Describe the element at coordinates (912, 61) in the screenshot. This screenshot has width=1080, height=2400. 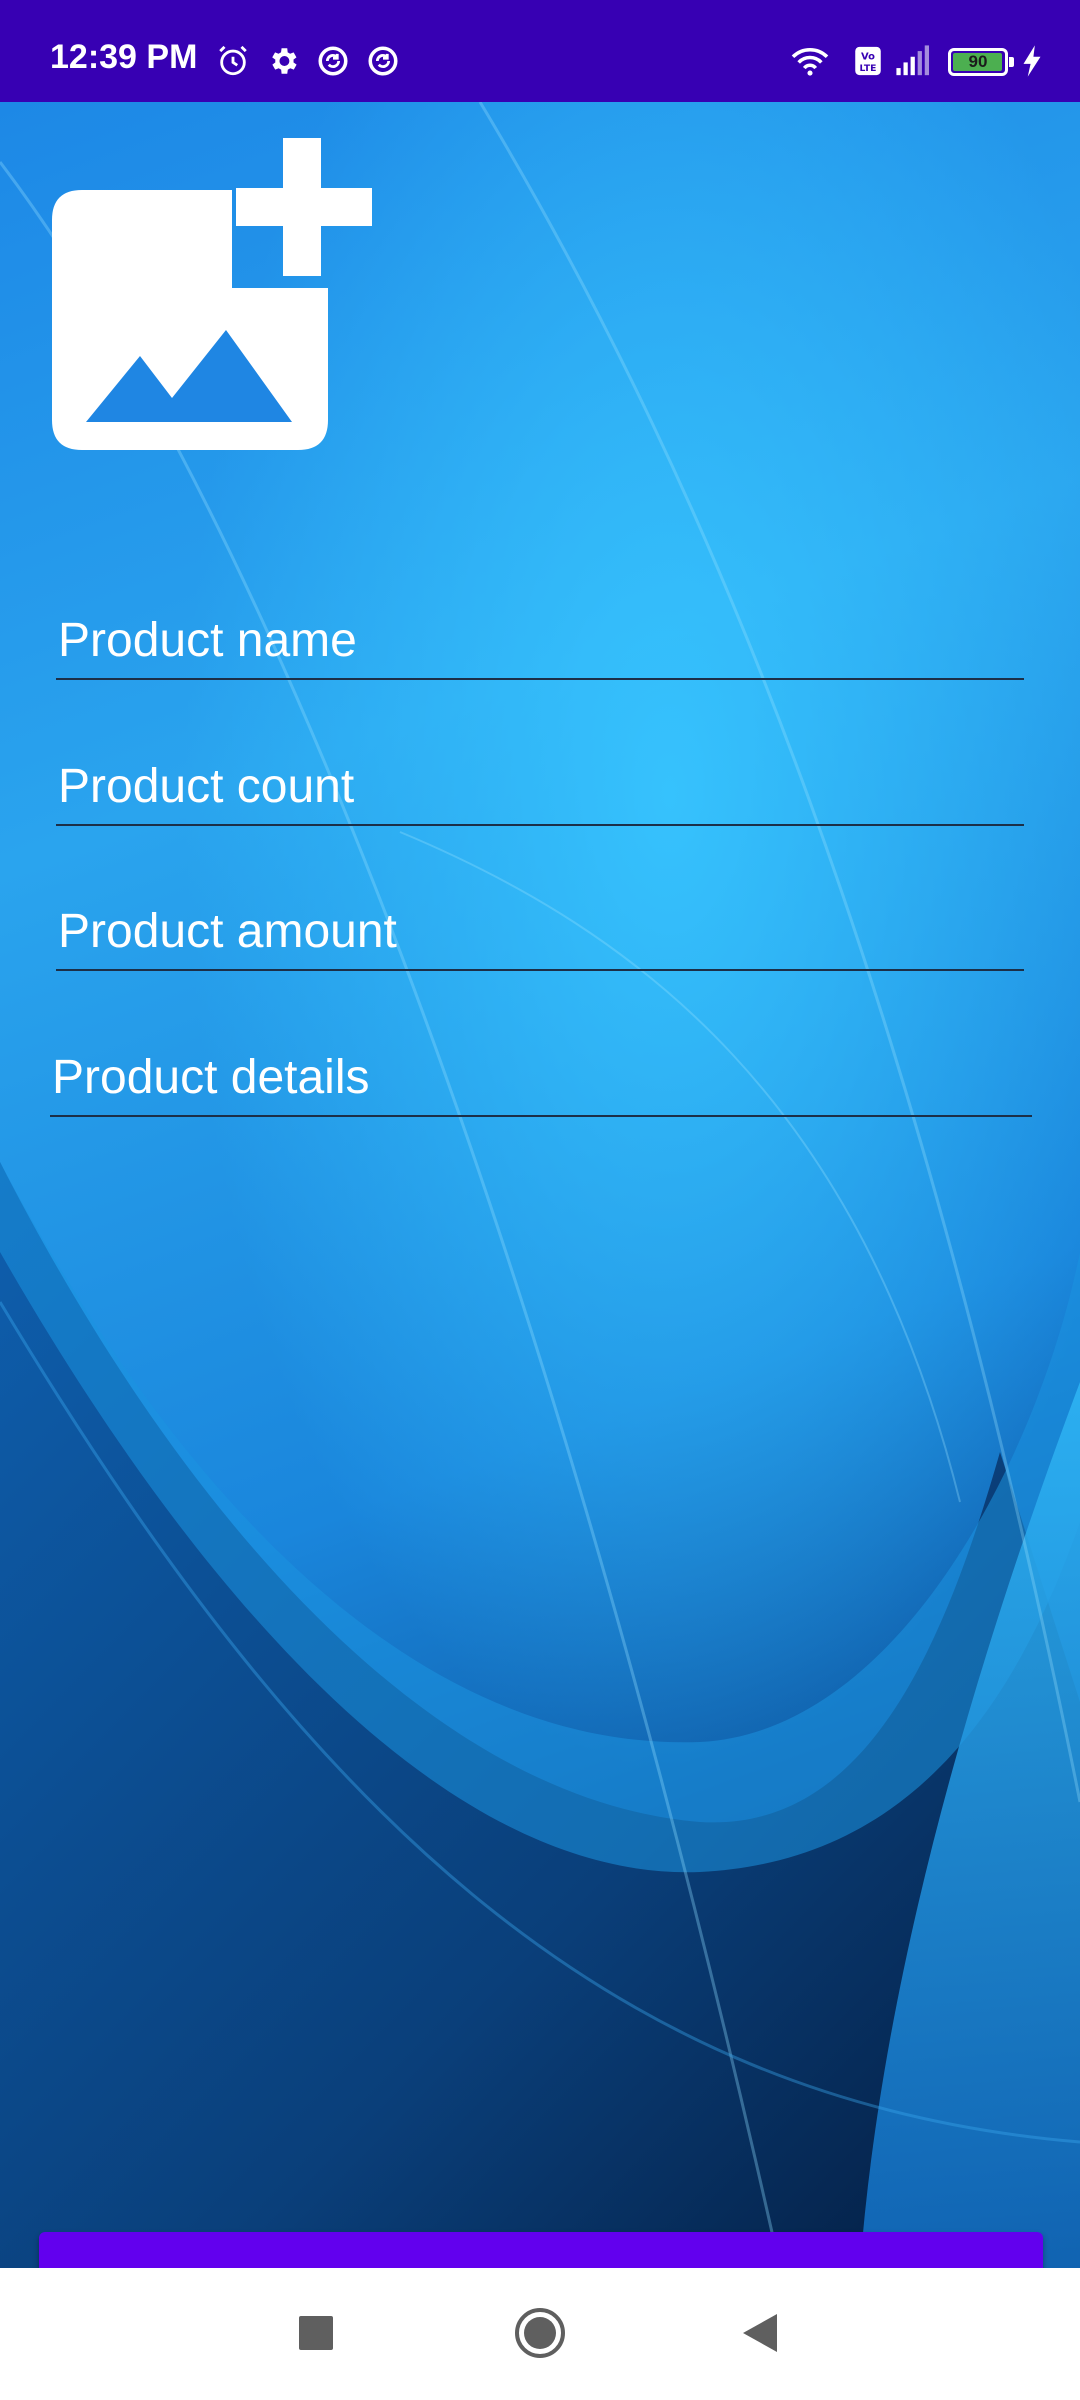
I see `signal-icon` at that location.